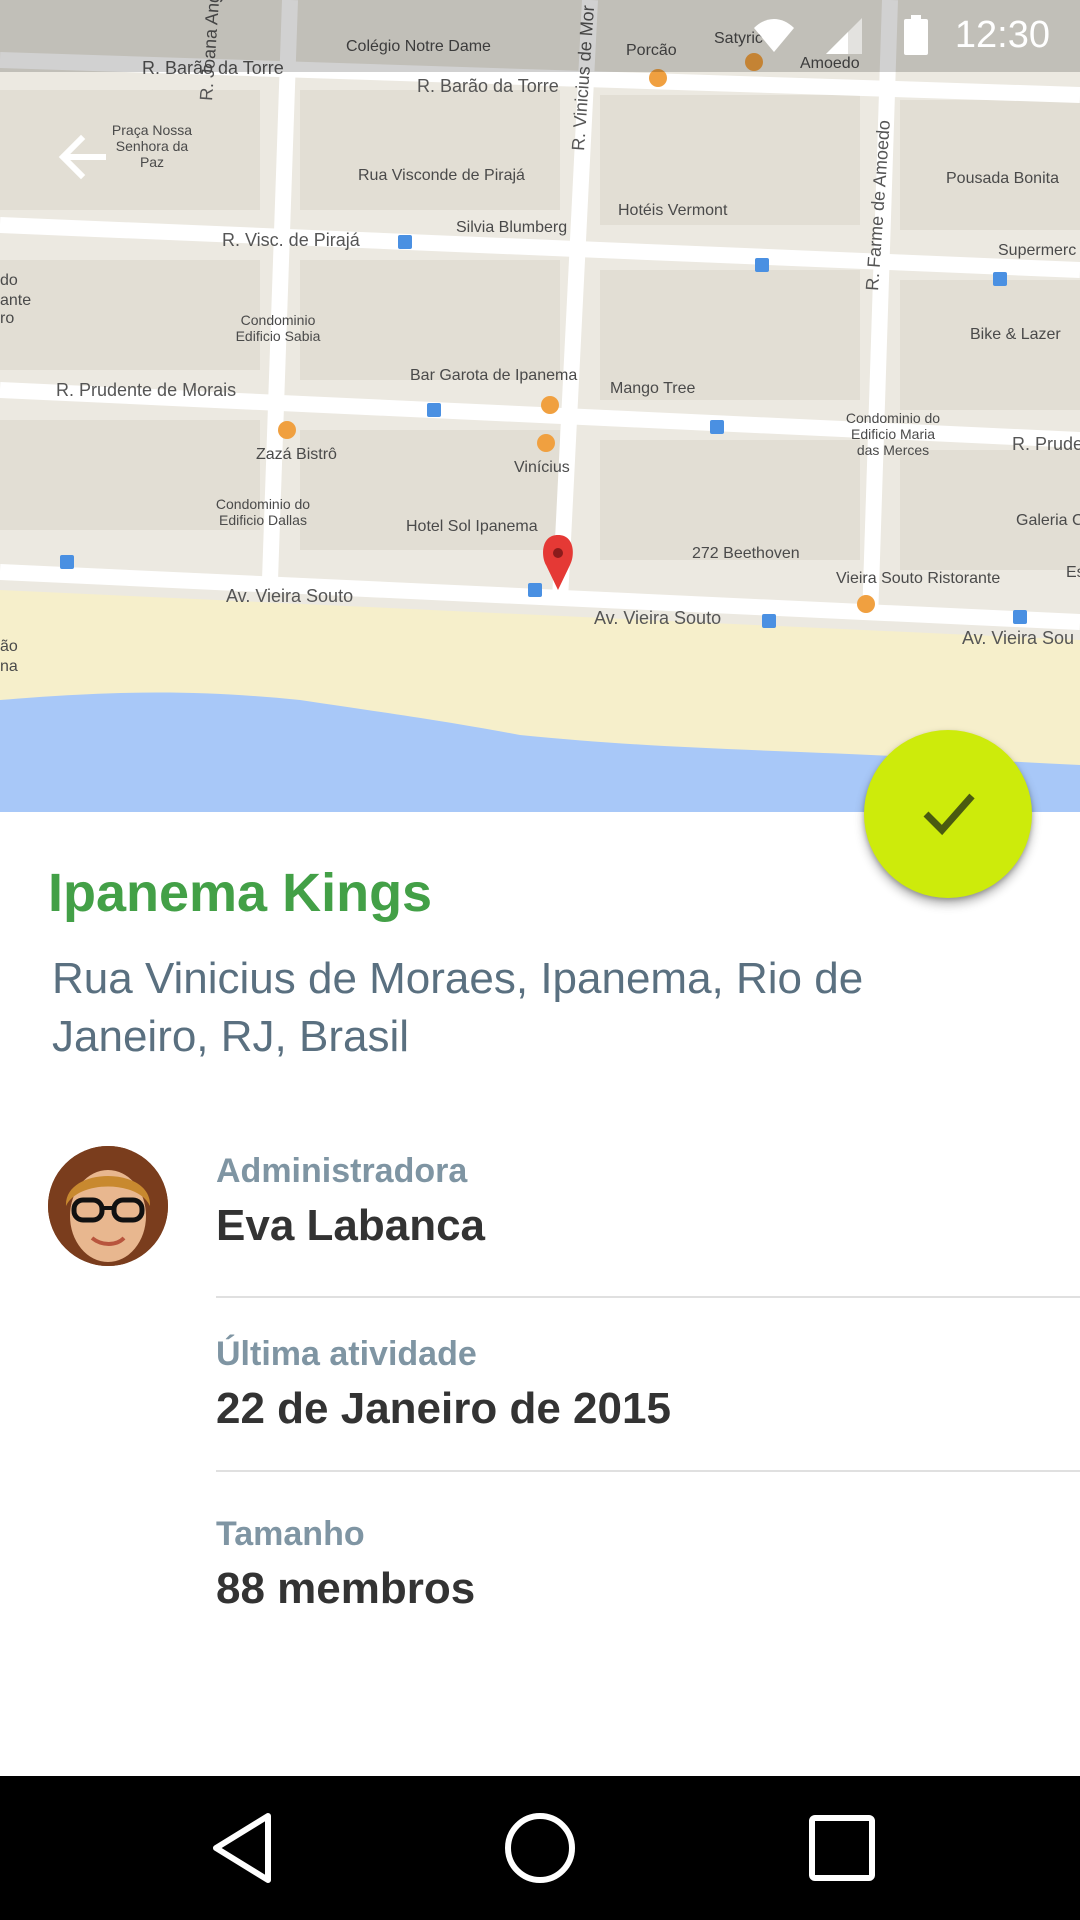 The height and width of the screenshot is (1920, 1080). I want to click on square-recents-icon, so click(842, 1848).